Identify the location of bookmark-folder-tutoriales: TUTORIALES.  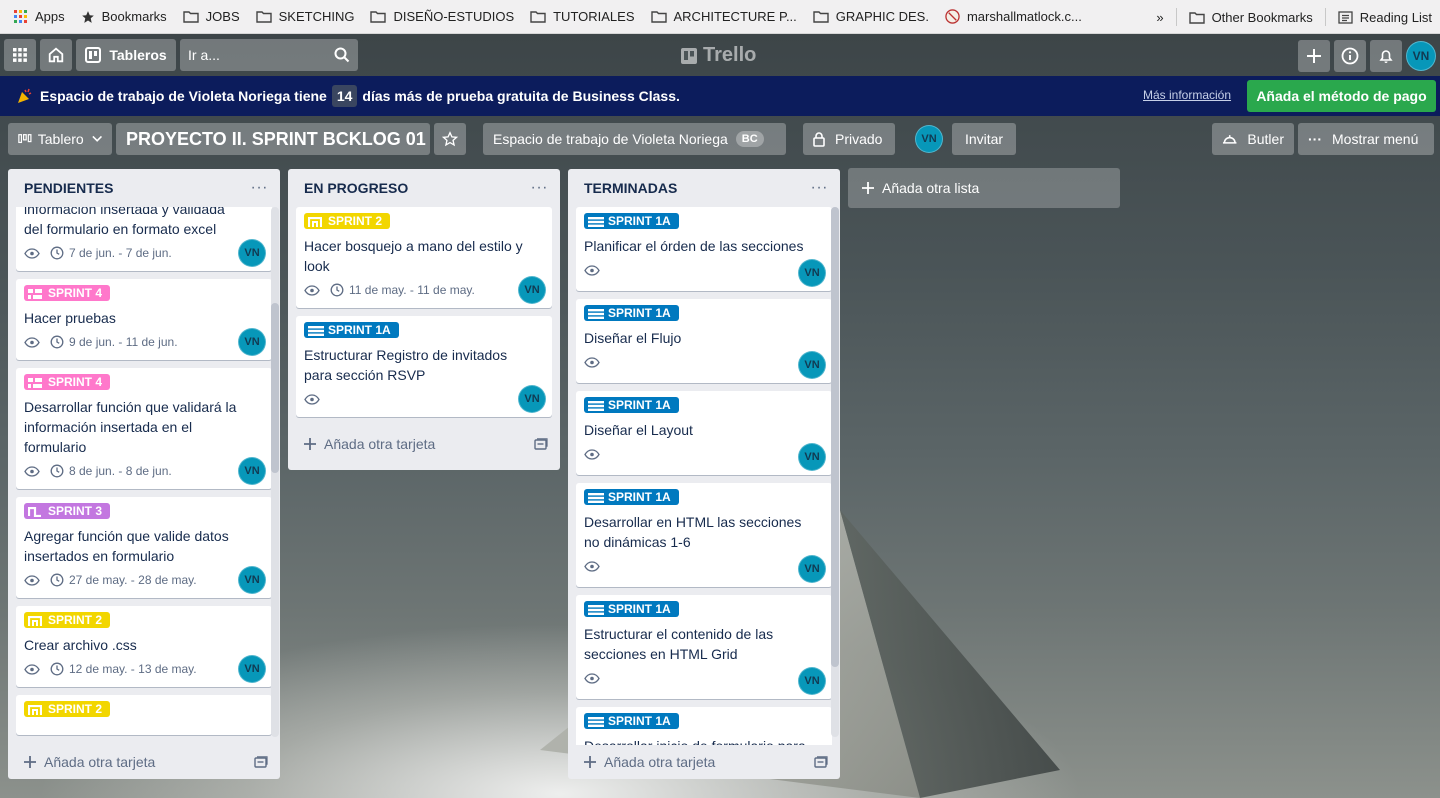
(582, 17).